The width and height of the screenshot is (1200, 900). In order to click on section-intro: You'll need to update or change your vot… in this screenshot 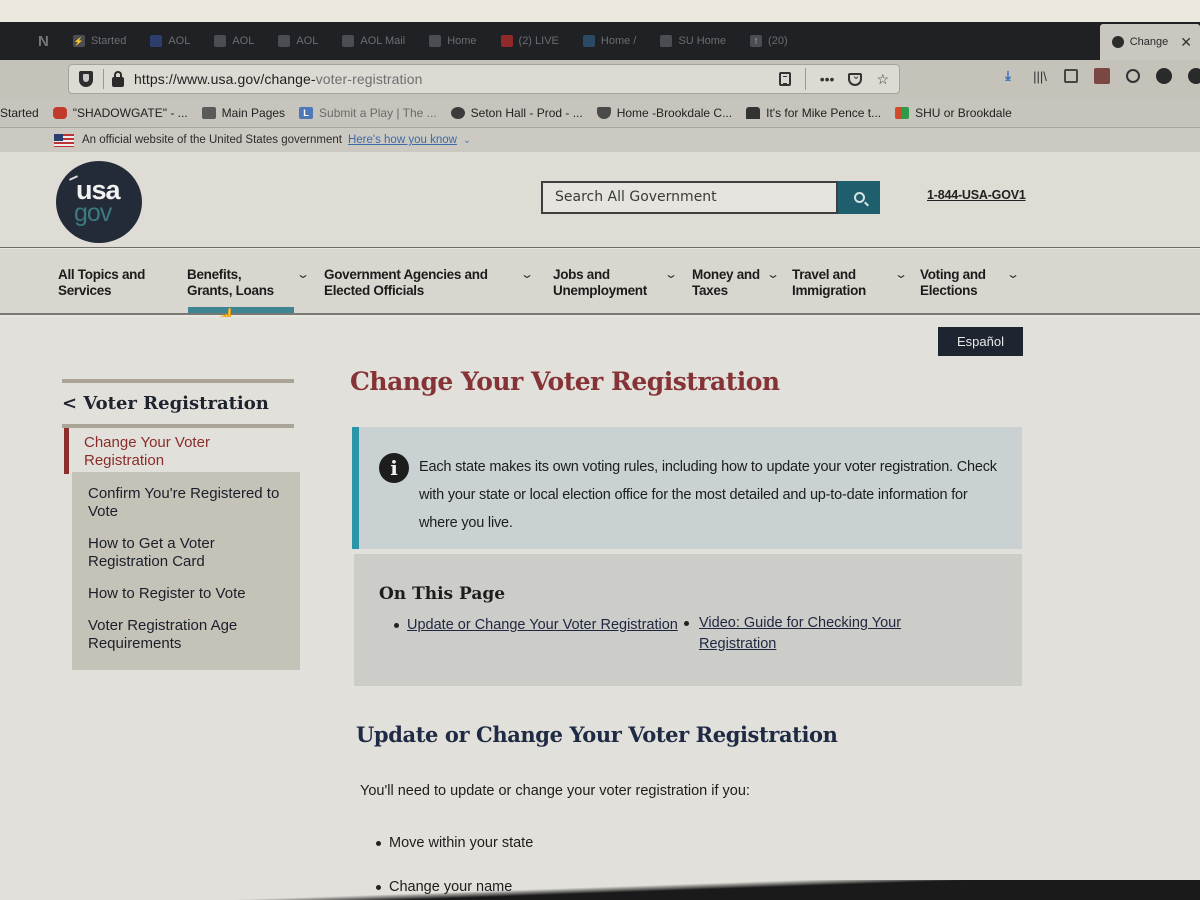, I will do `click(555, 791)`.